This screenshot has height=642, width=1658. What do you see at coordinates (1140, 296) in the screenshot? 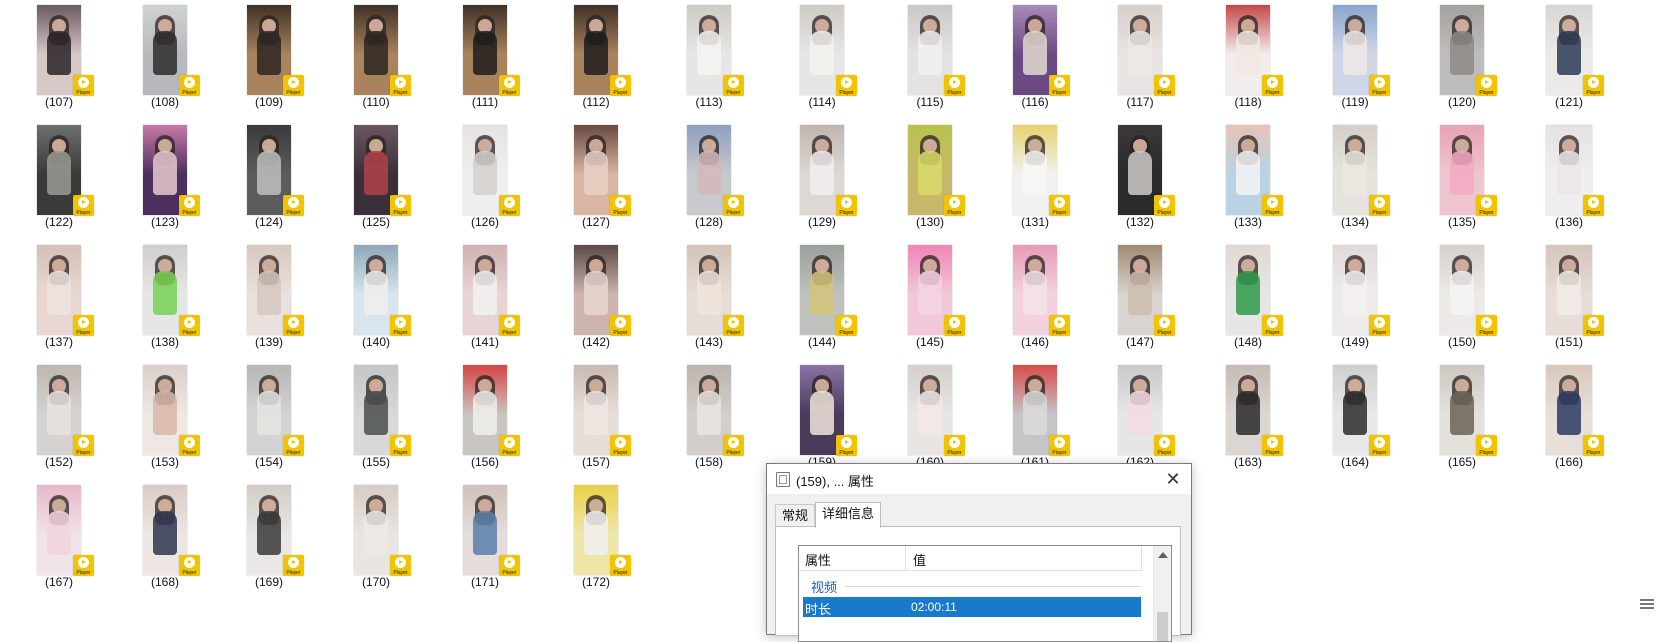
I see `video-file-item: Player (147)` at bounding box center [1140, 296].